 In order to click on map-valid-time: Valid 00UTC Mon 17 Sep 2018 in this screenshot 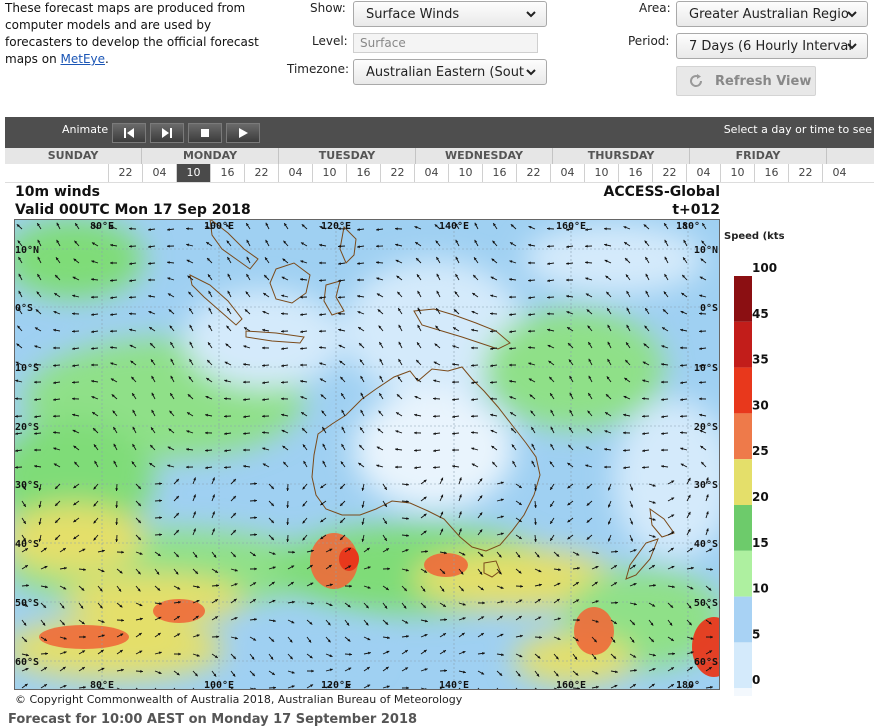, I will do `click(133, 210)`.